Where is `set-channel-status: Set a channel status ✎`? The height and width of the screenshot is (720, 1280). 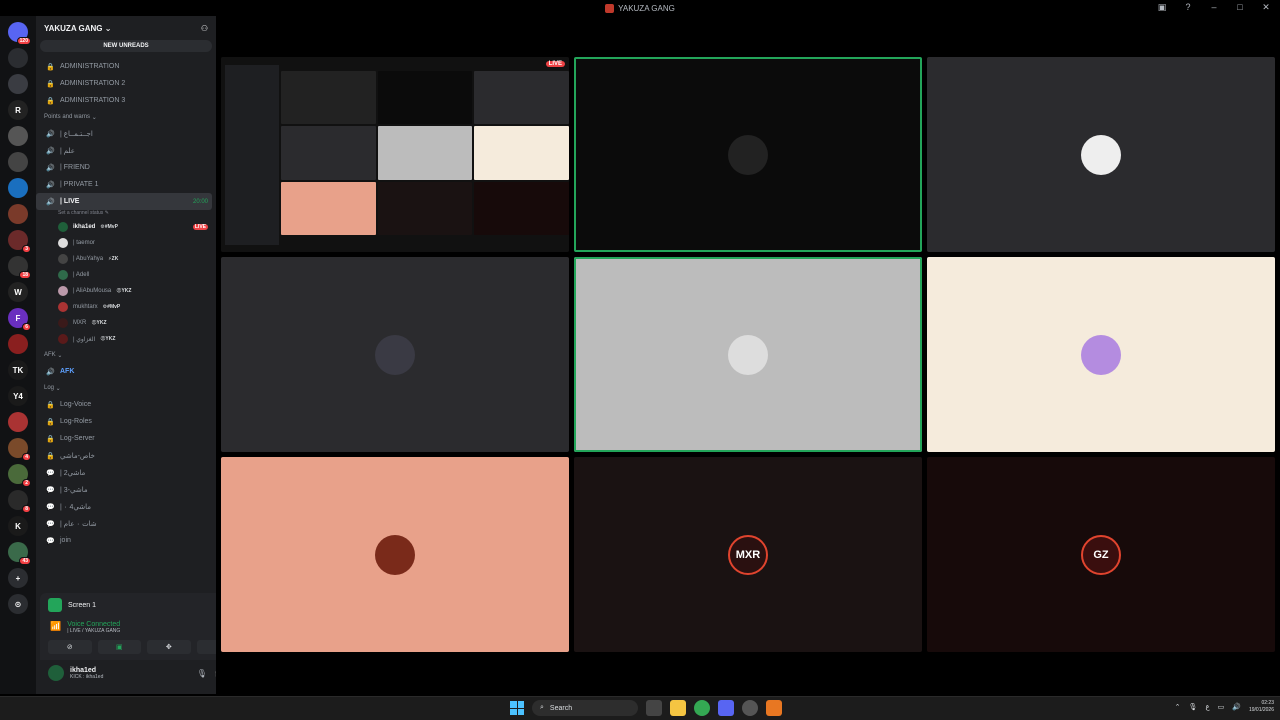
set-channel-status: Set a channel status ✎ is located at coordinates (126, 214).